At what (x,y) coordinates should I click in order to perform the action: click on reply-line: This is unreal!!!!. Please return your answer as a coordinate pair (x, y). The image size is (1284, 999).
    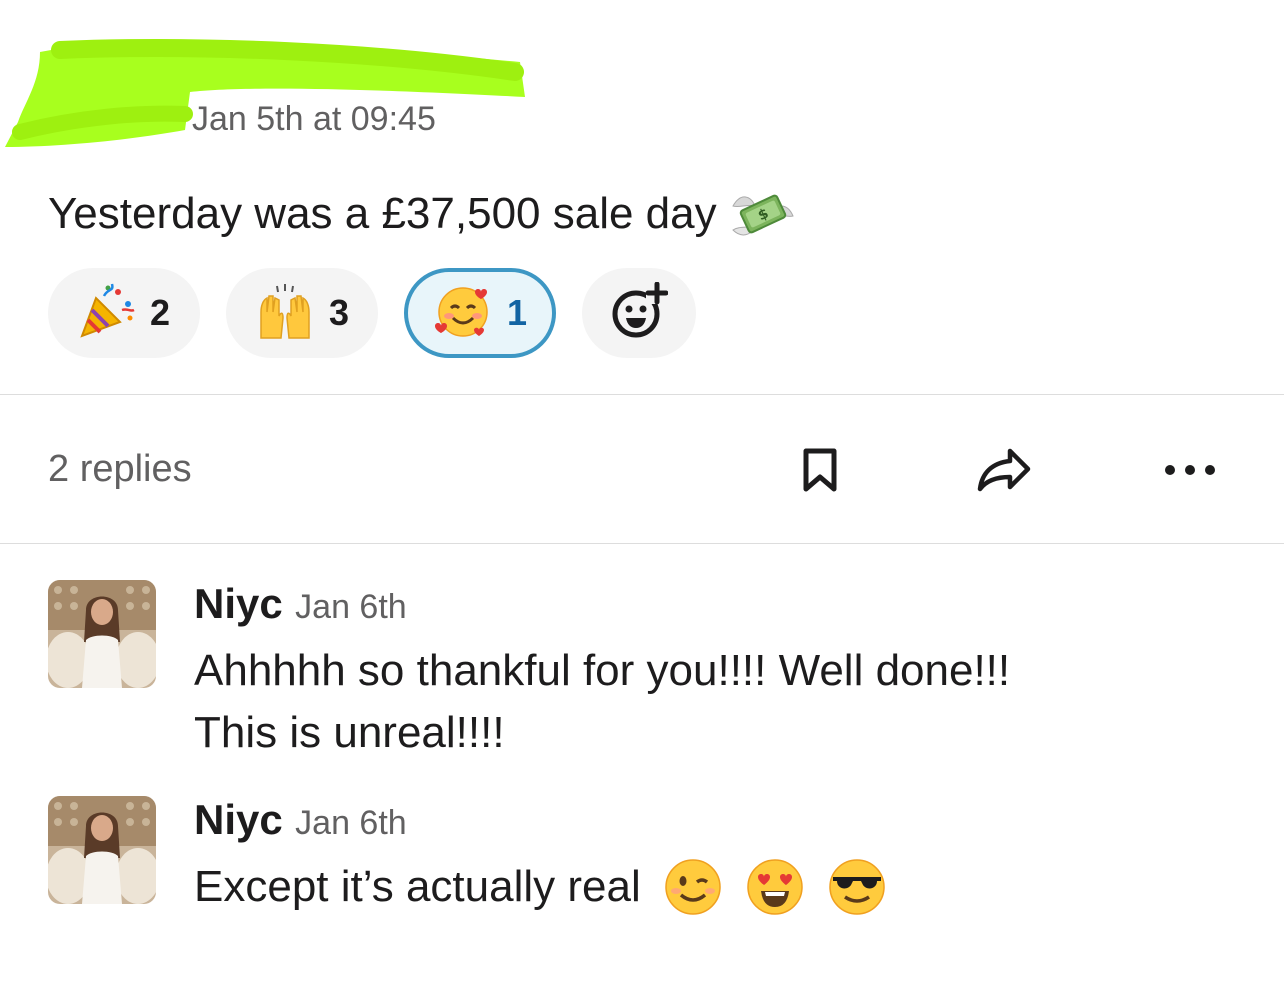
    Looking at the image, I should click on (349, 732).